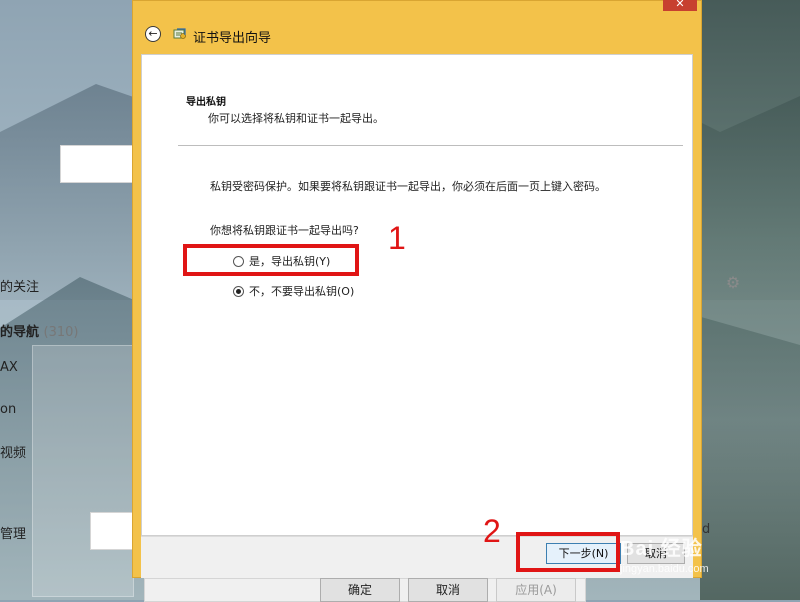 Image resolution: width=800 pixels, height=602 pixels. Describe the element at coordinates (661, 549) in the screenshot. I see `watermark-main: Bai 经验` at that location.